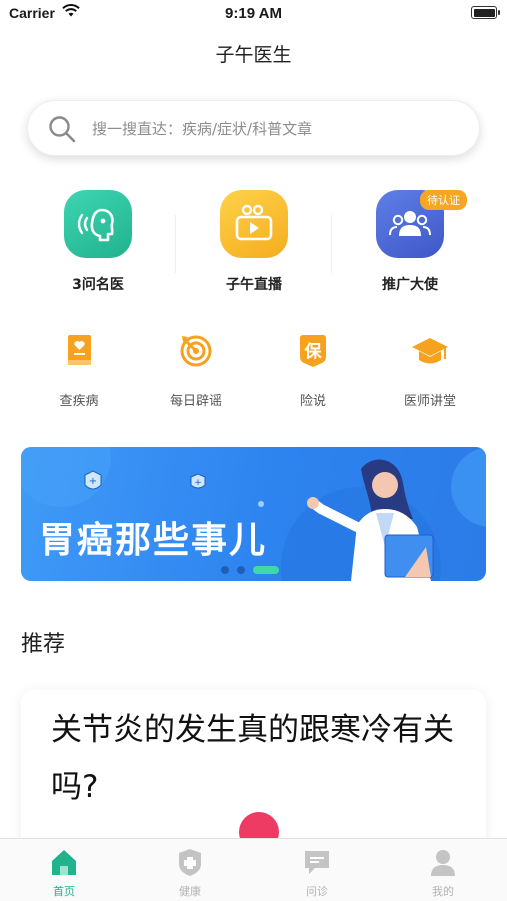 Image resolution: width=507 pixels, height=901 pixels. Describe the element at coordinates (98, 285) in the screenshot. I see `feature-label: 3问名医` at that location.